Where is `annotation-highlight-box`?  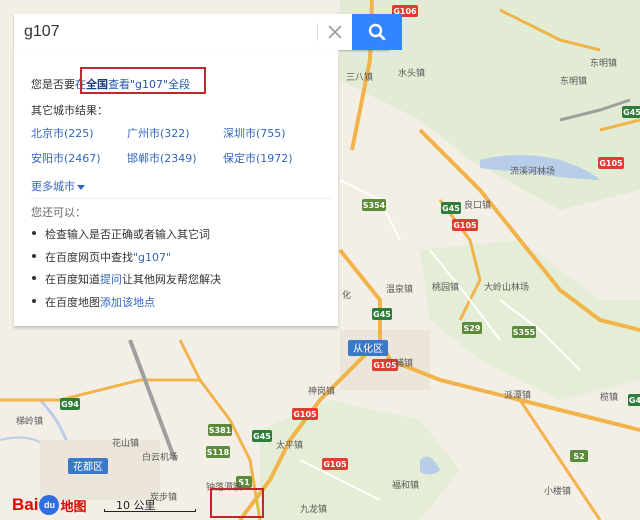 annotation-highlight-box is located at coordinates (143, 80).